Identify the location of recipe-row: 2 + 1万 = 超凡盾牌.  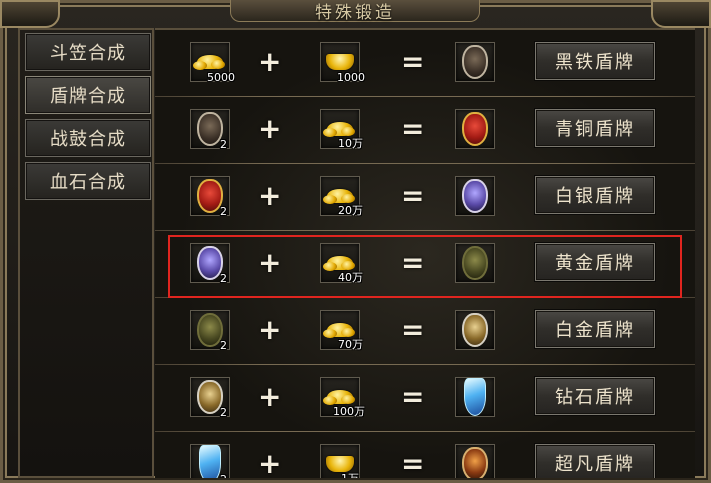
(425, 455).